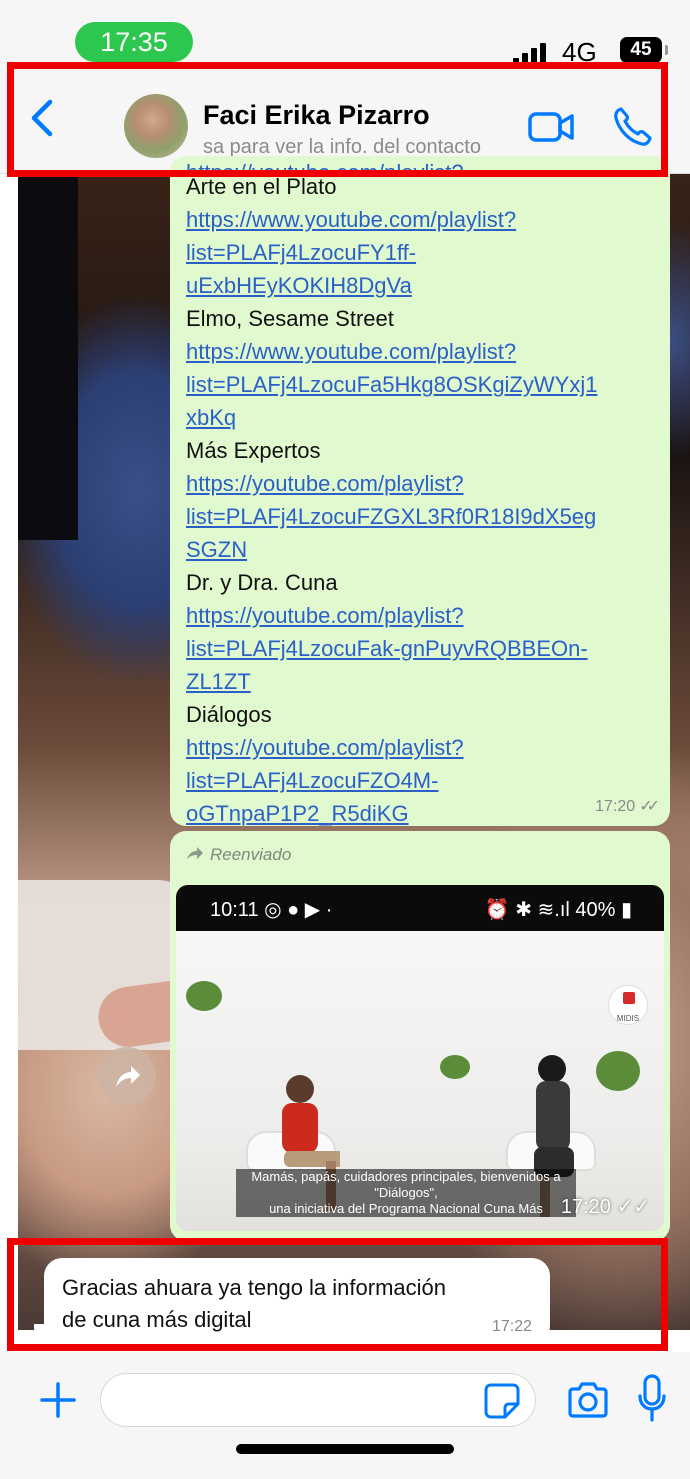 The width and height of the screenshot is (690, 1479). I want to click on thumbnail-status-bar: 10:11 ◎ ● ▶ · ⏰ ✱ ≋.ıl 40% ▮, so click(420, 908).